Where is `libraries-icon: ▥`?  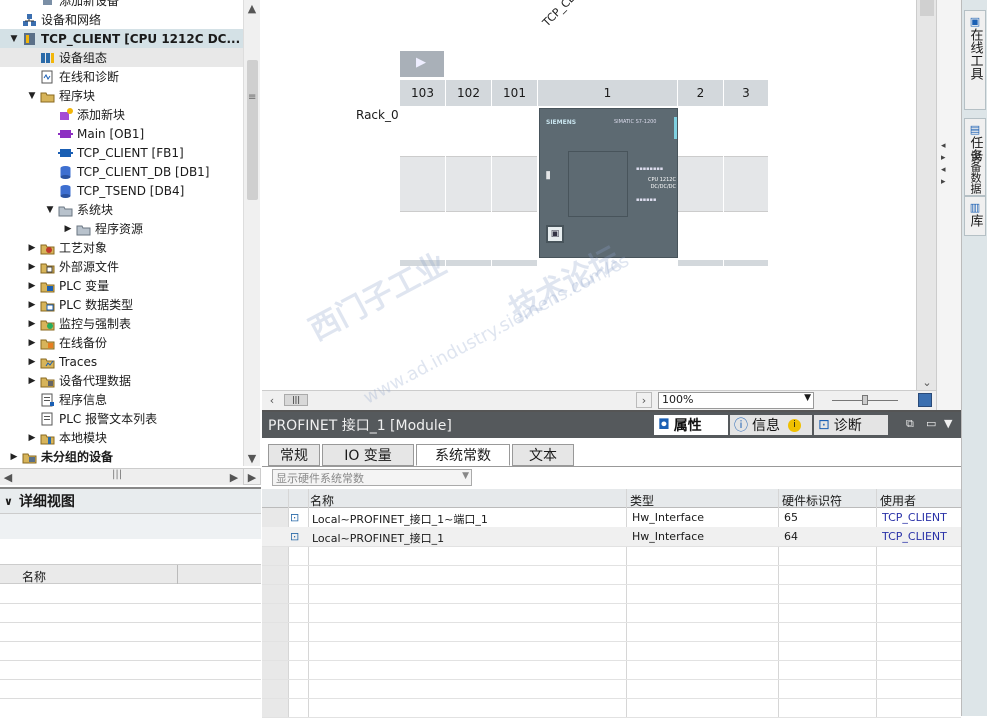 libraries-icon: ▥ is located at coordinates (975, 207).